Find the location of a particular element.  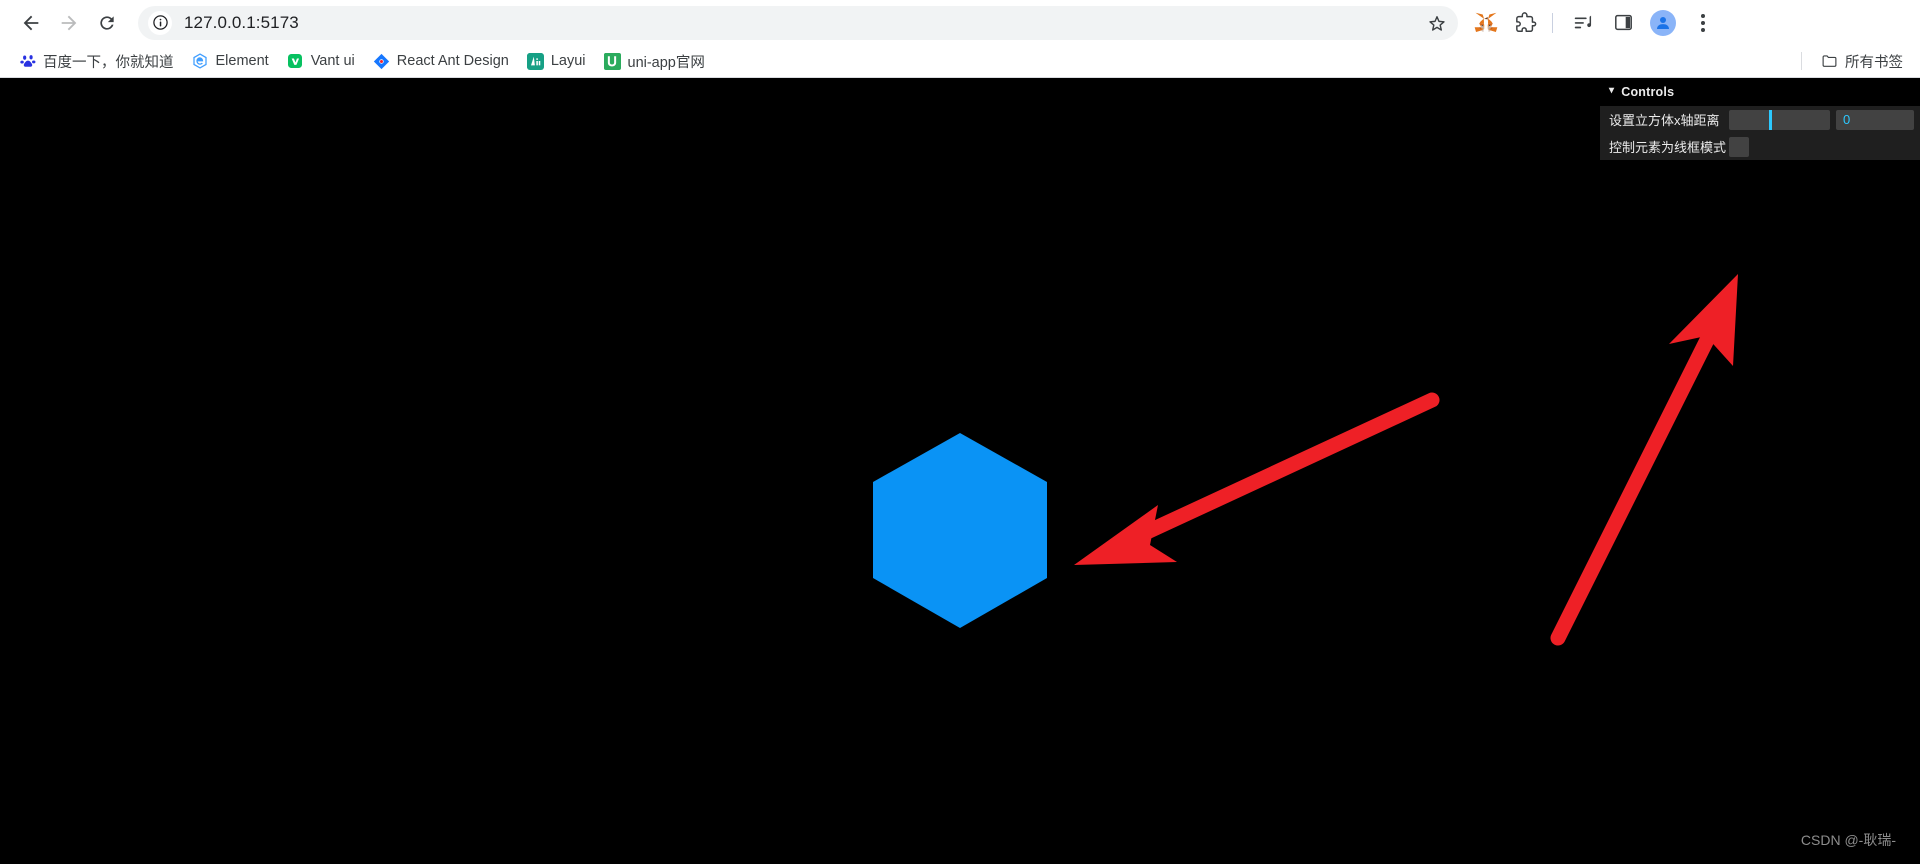

bookmark-item-vant: Vant ui is located at coordinates (321, 61).